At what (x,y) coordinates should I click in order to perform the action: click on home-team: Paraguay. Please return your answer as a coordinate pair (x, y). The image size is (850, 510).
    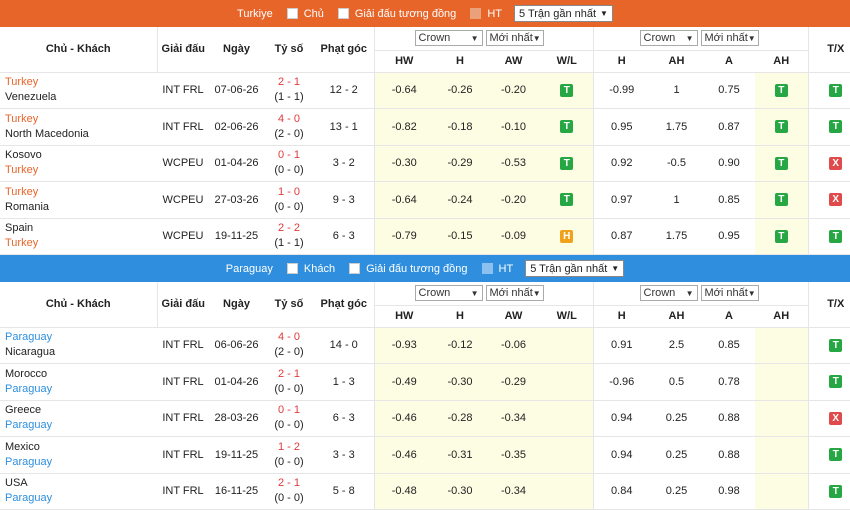
    Looking at the image, I should click on (81, 337).